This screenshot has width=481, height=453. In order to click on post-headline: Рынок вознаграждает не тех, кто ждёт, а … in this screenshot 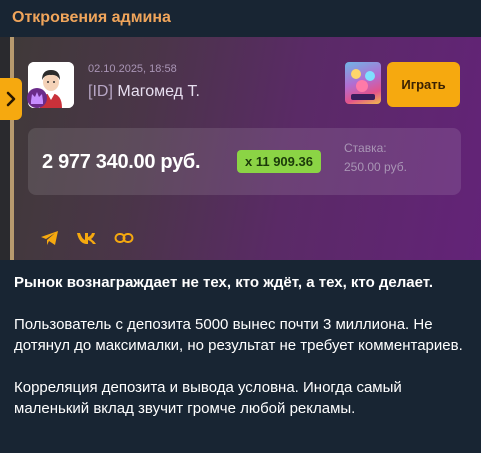, I will do `click(223, 282)`.